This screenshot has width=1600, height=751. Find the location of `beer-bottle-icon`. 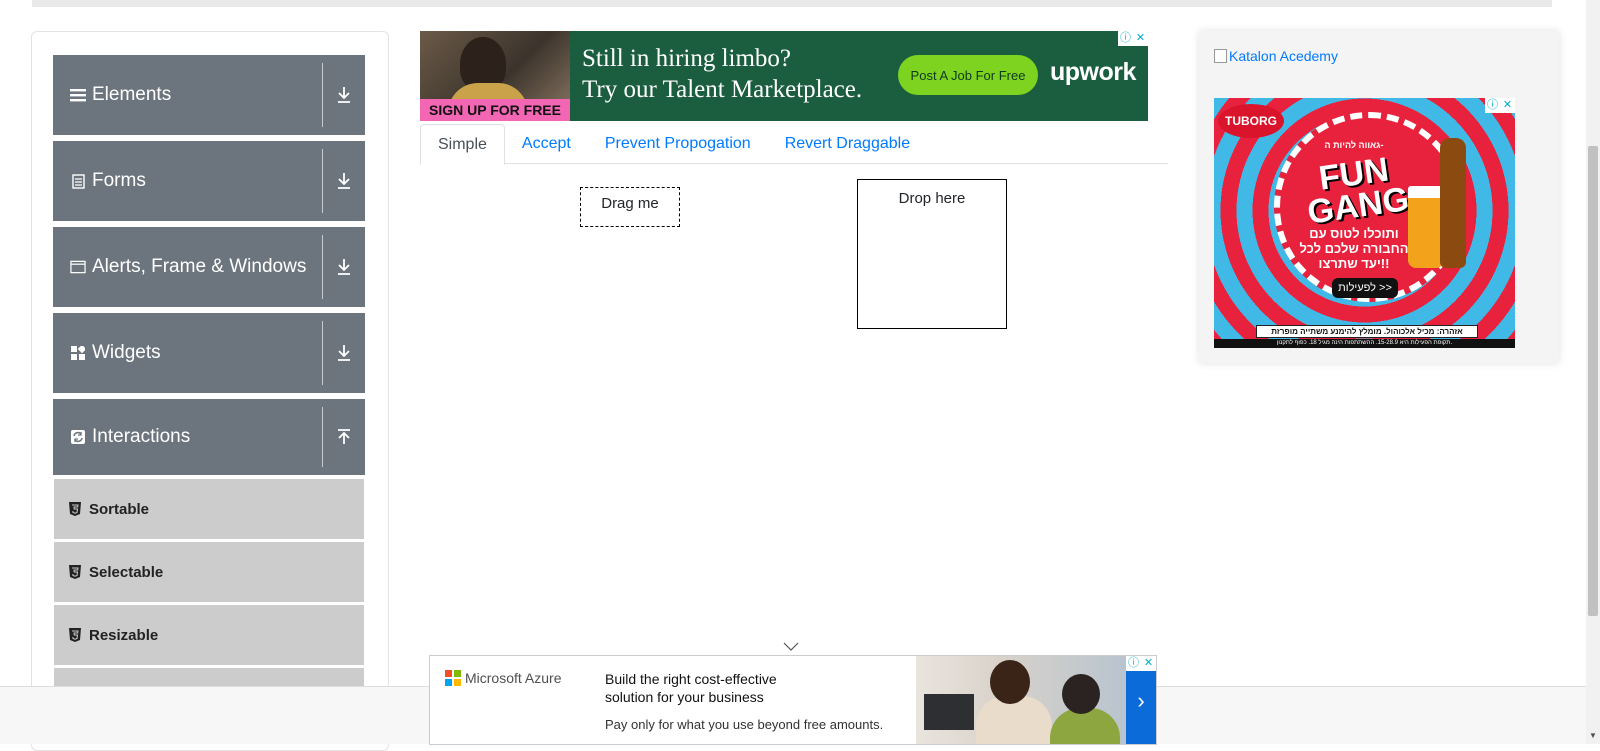

beer-bottle-icon is located at coordinates (1453, 203).